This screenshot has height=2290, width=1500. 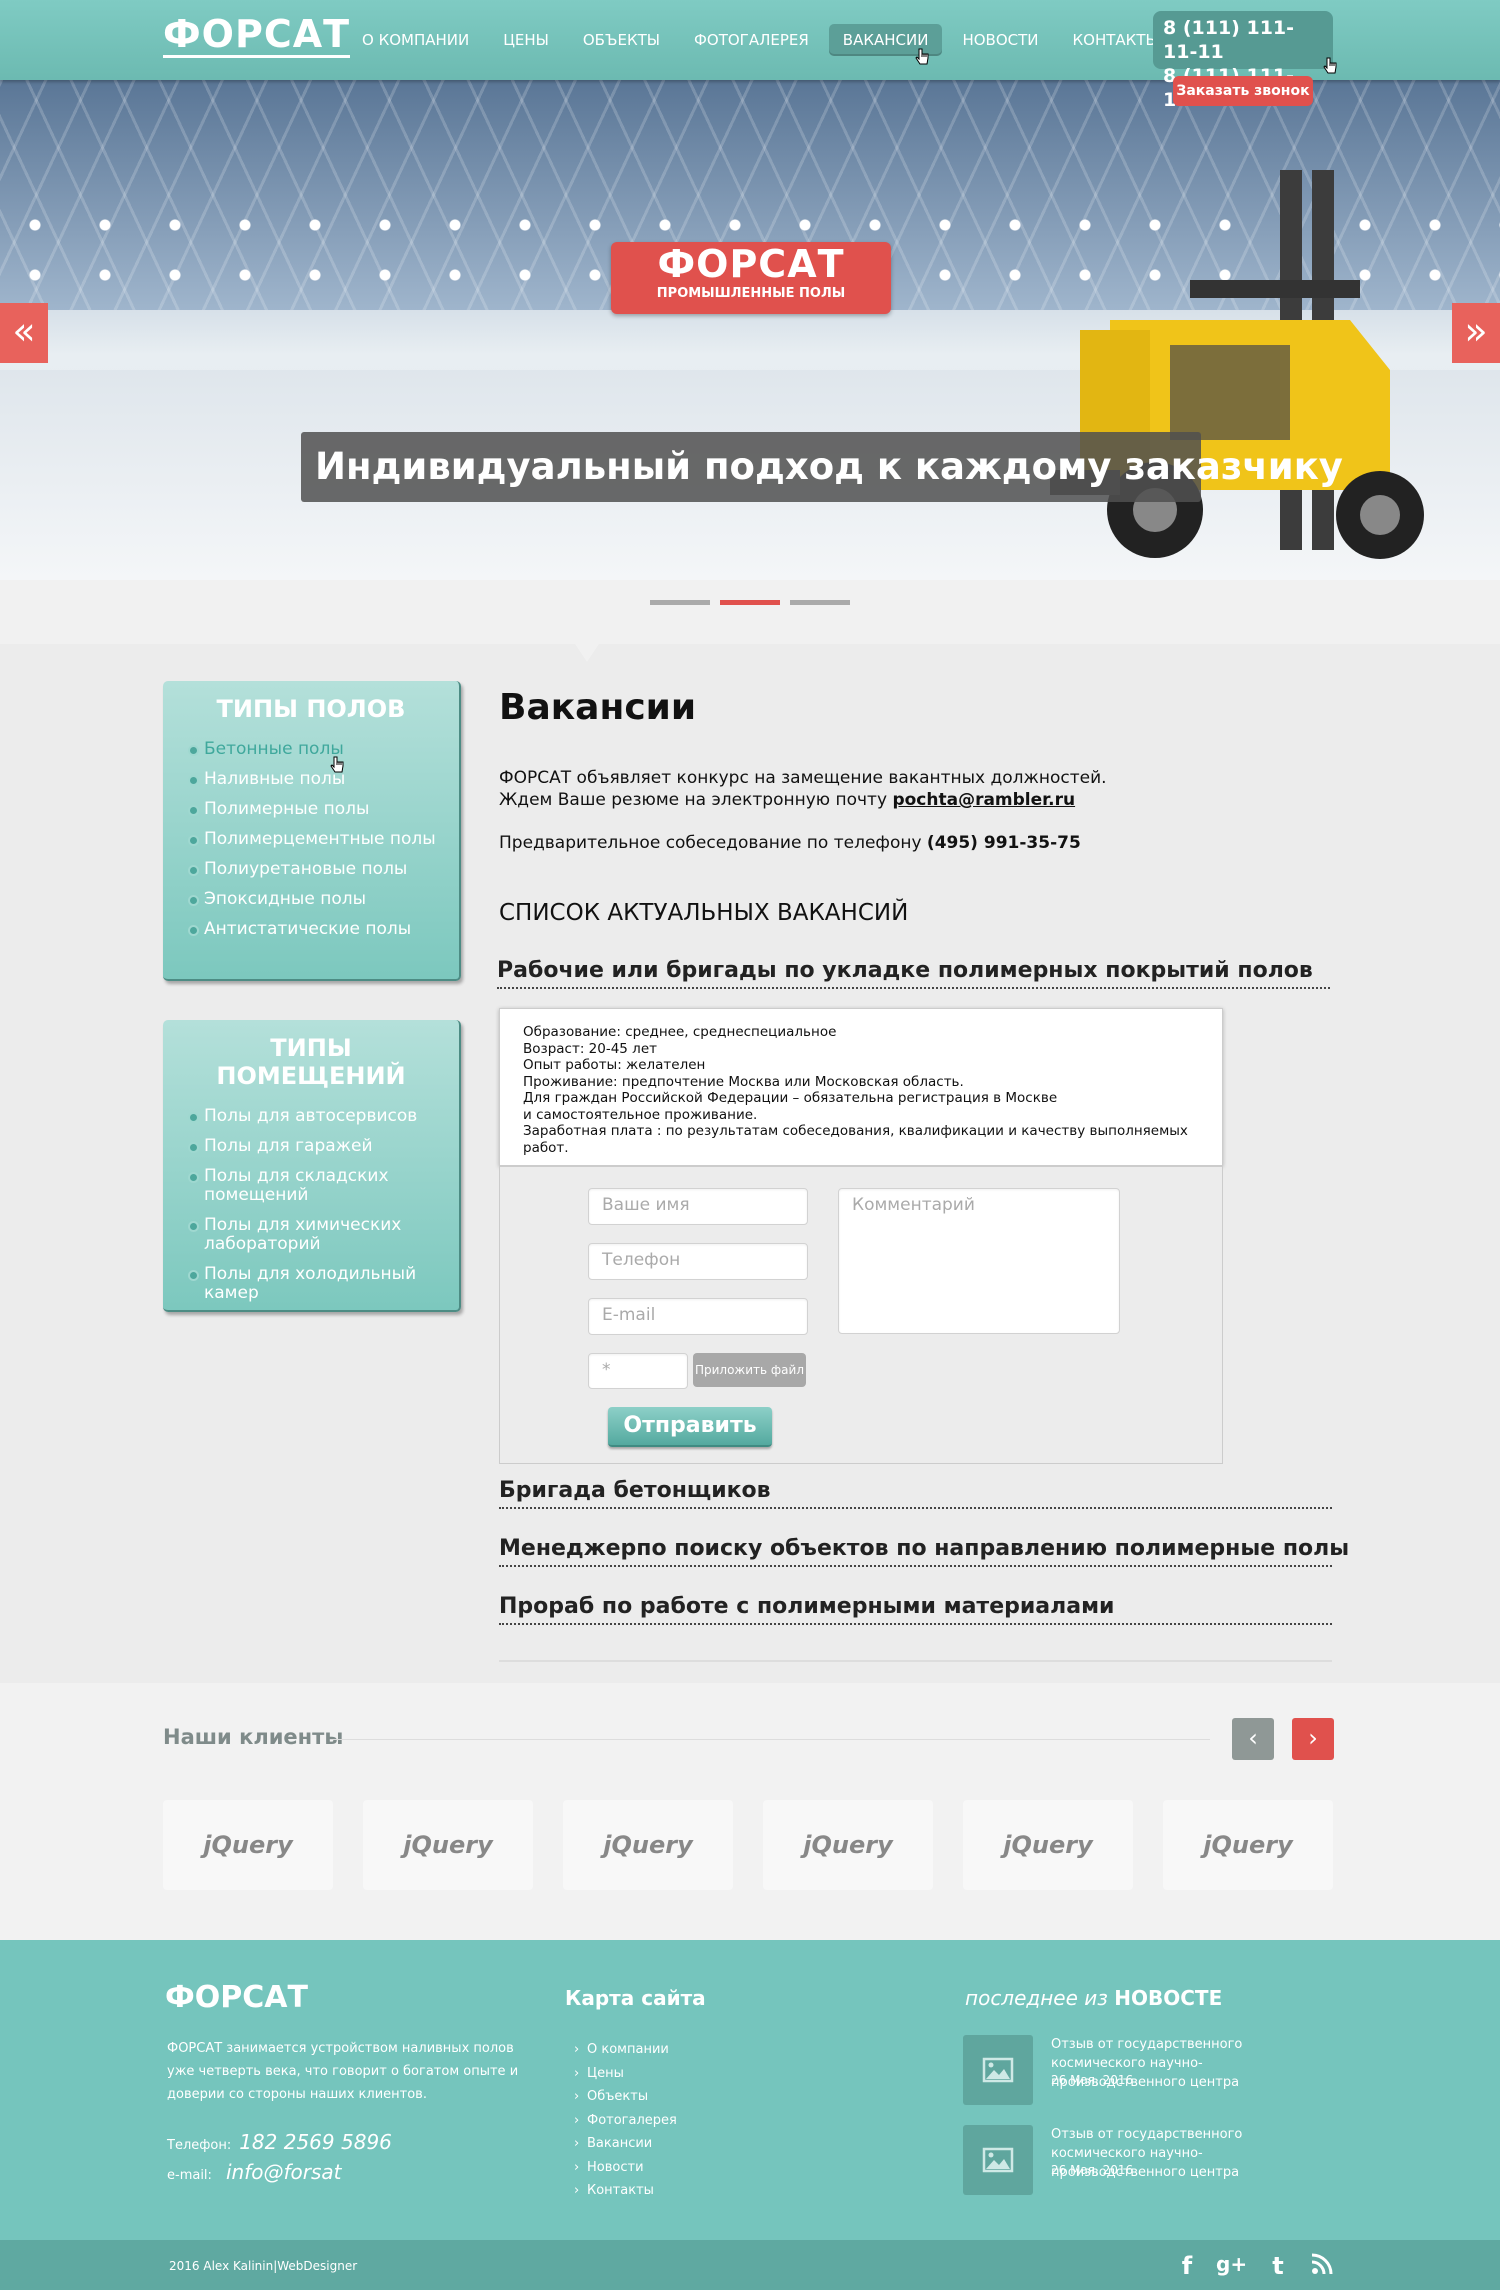 I want to click on nav-news: НОВОСТИ, so click(x=1000, y=40).